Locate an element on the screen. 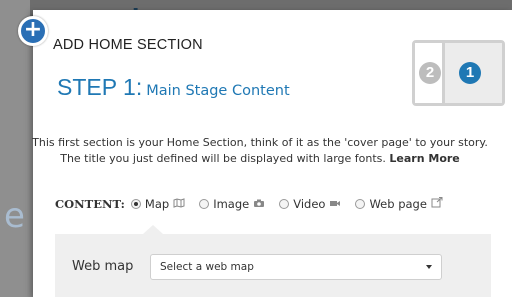 Image resolution: width=512 pixels, height=297 pixels. radio-map is located at coordinates (135, 204).